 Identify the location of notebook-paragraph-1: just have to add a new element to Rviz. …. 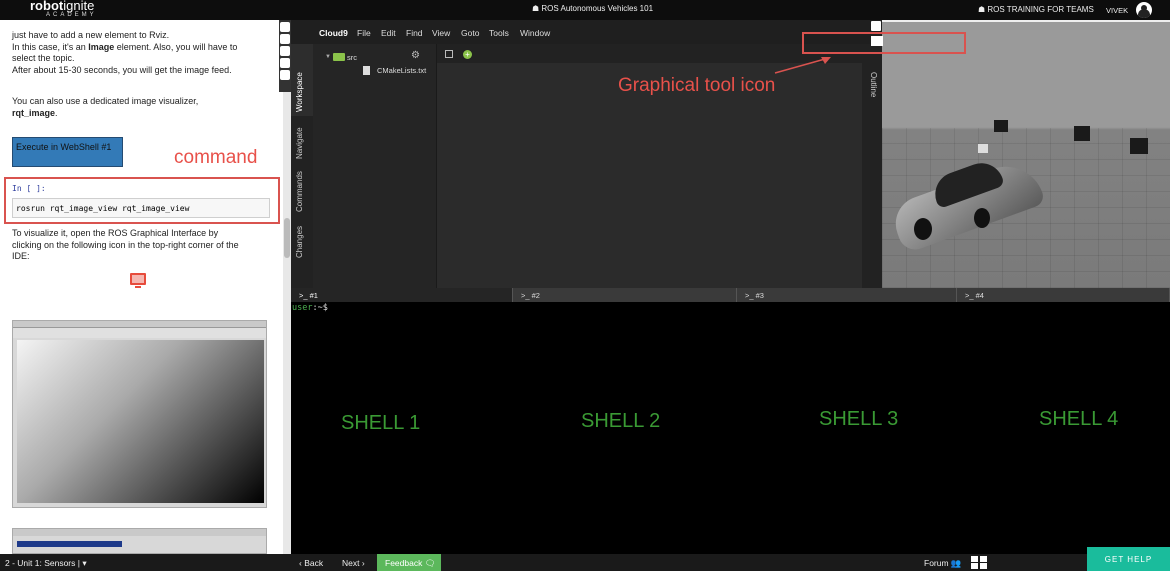
(125, 52).